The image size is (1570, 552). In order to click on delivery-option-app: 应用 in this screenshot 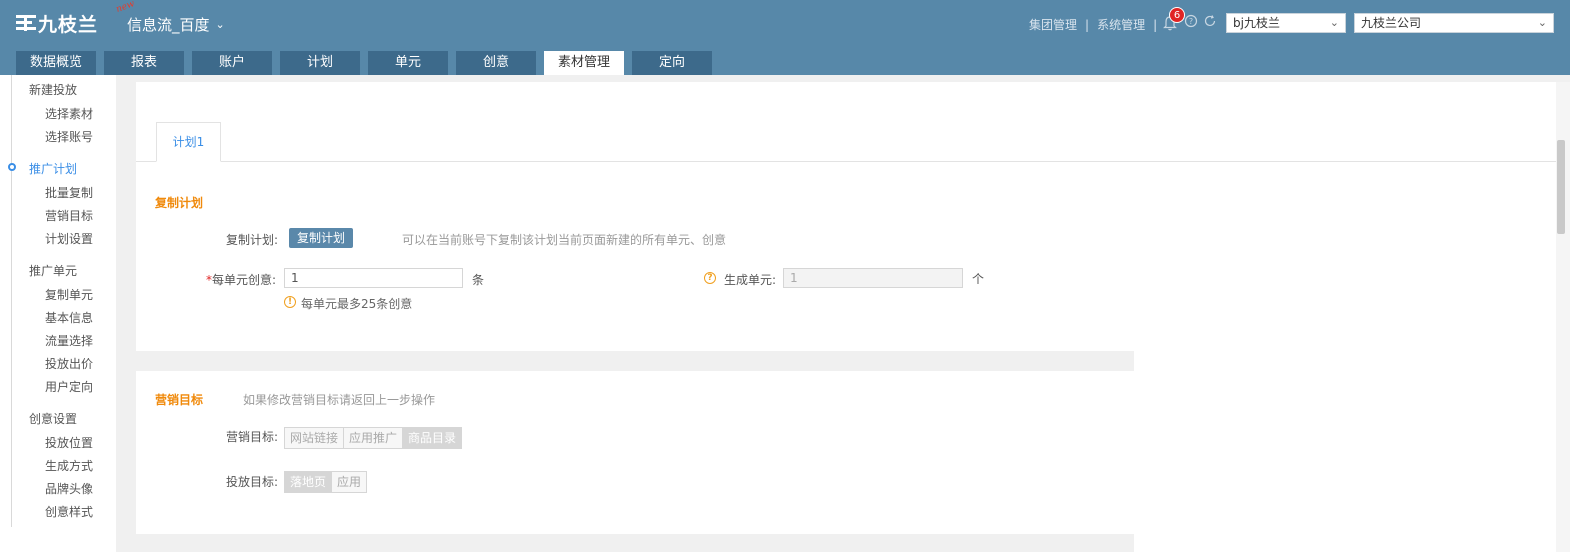, I will do `click(349, 482)`.